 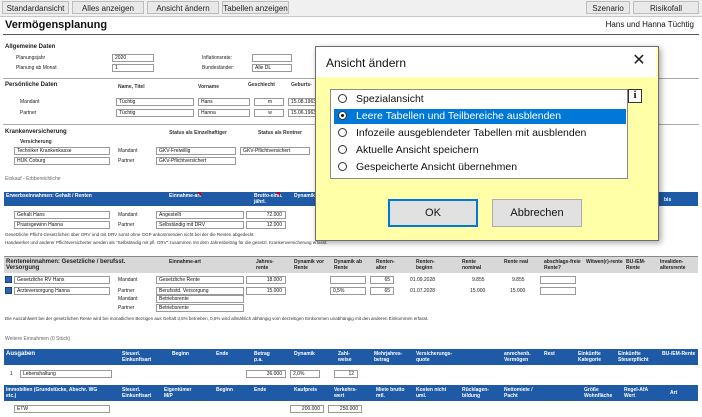 What do you see at coordinates (266, 374) in the screenshot?
I see `expense-amount-field: 36.000` at bounding box center [266, 374].